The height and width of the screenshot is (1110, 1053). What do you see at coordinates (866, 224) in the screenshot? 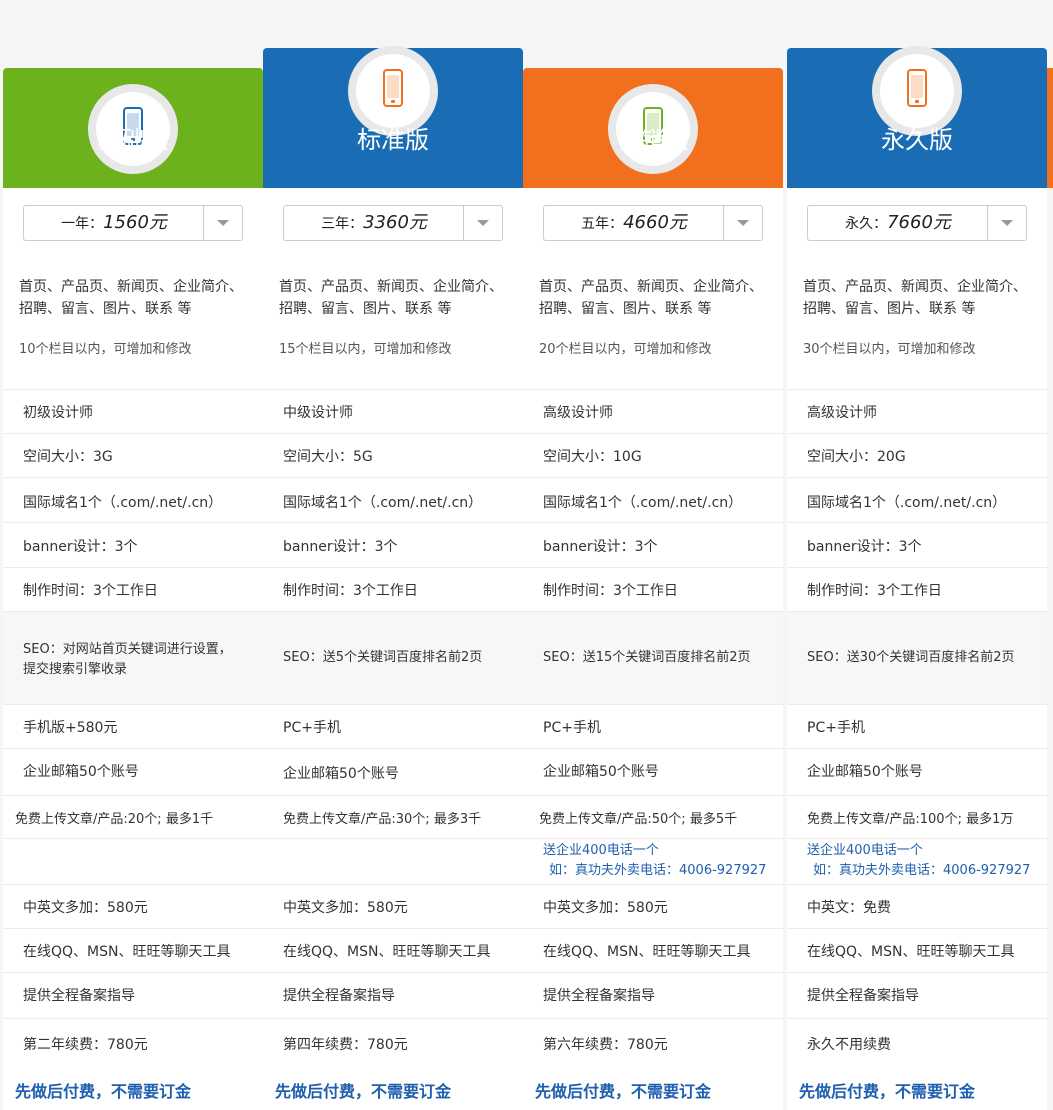
I see `duration-label: 永久：` at bounding box center [866, 224].